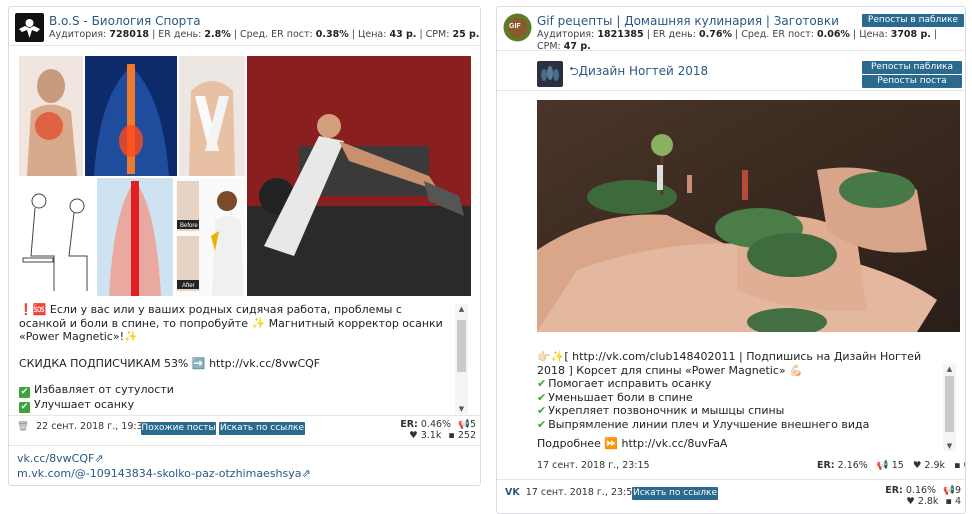 The width and height of the screenshot is (972, 514). I want to click on inner-post-date: 17 сент. 2018 г., 23:15, so click(593, 465).